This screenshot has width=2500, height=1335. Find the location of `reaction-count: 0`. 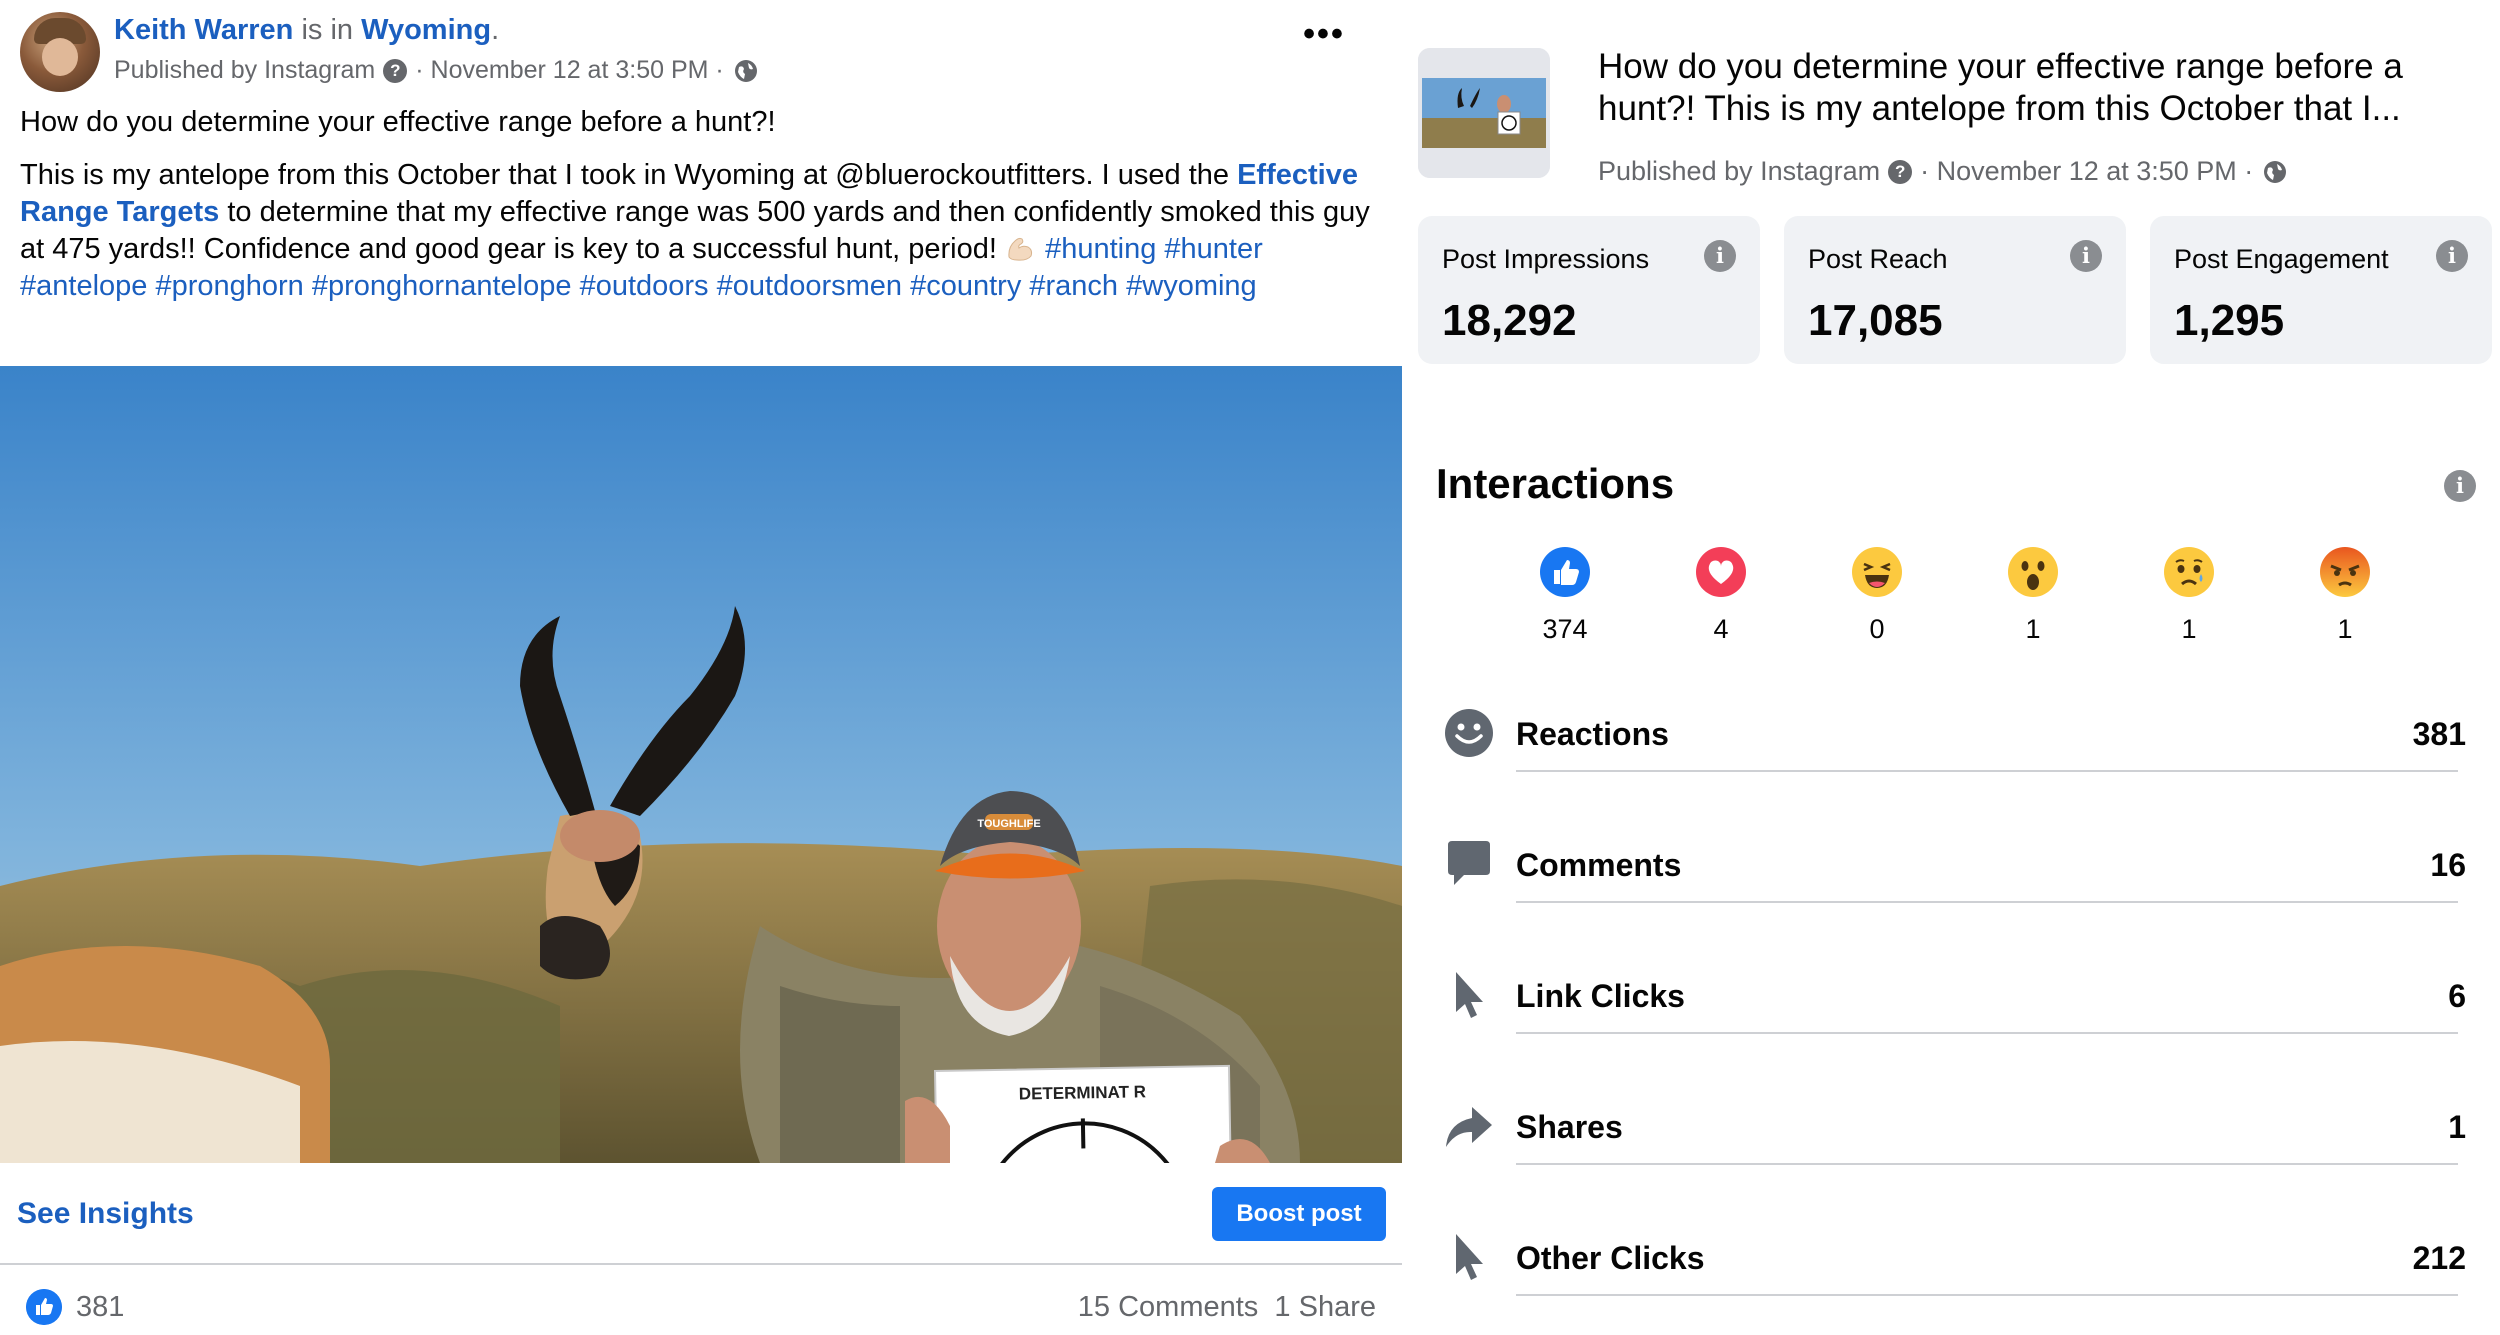

reaction-count: 0 is located at coordinates (1877, 629).